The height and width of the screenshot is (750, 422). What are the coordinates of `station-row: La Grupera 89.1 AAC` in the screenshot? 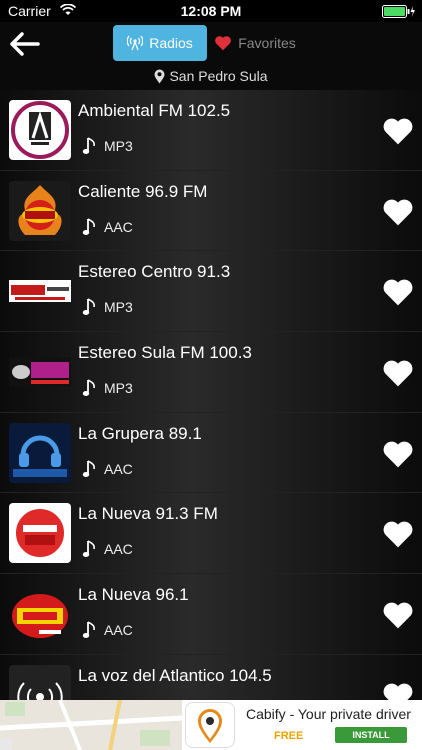 It's located at (211, 453).